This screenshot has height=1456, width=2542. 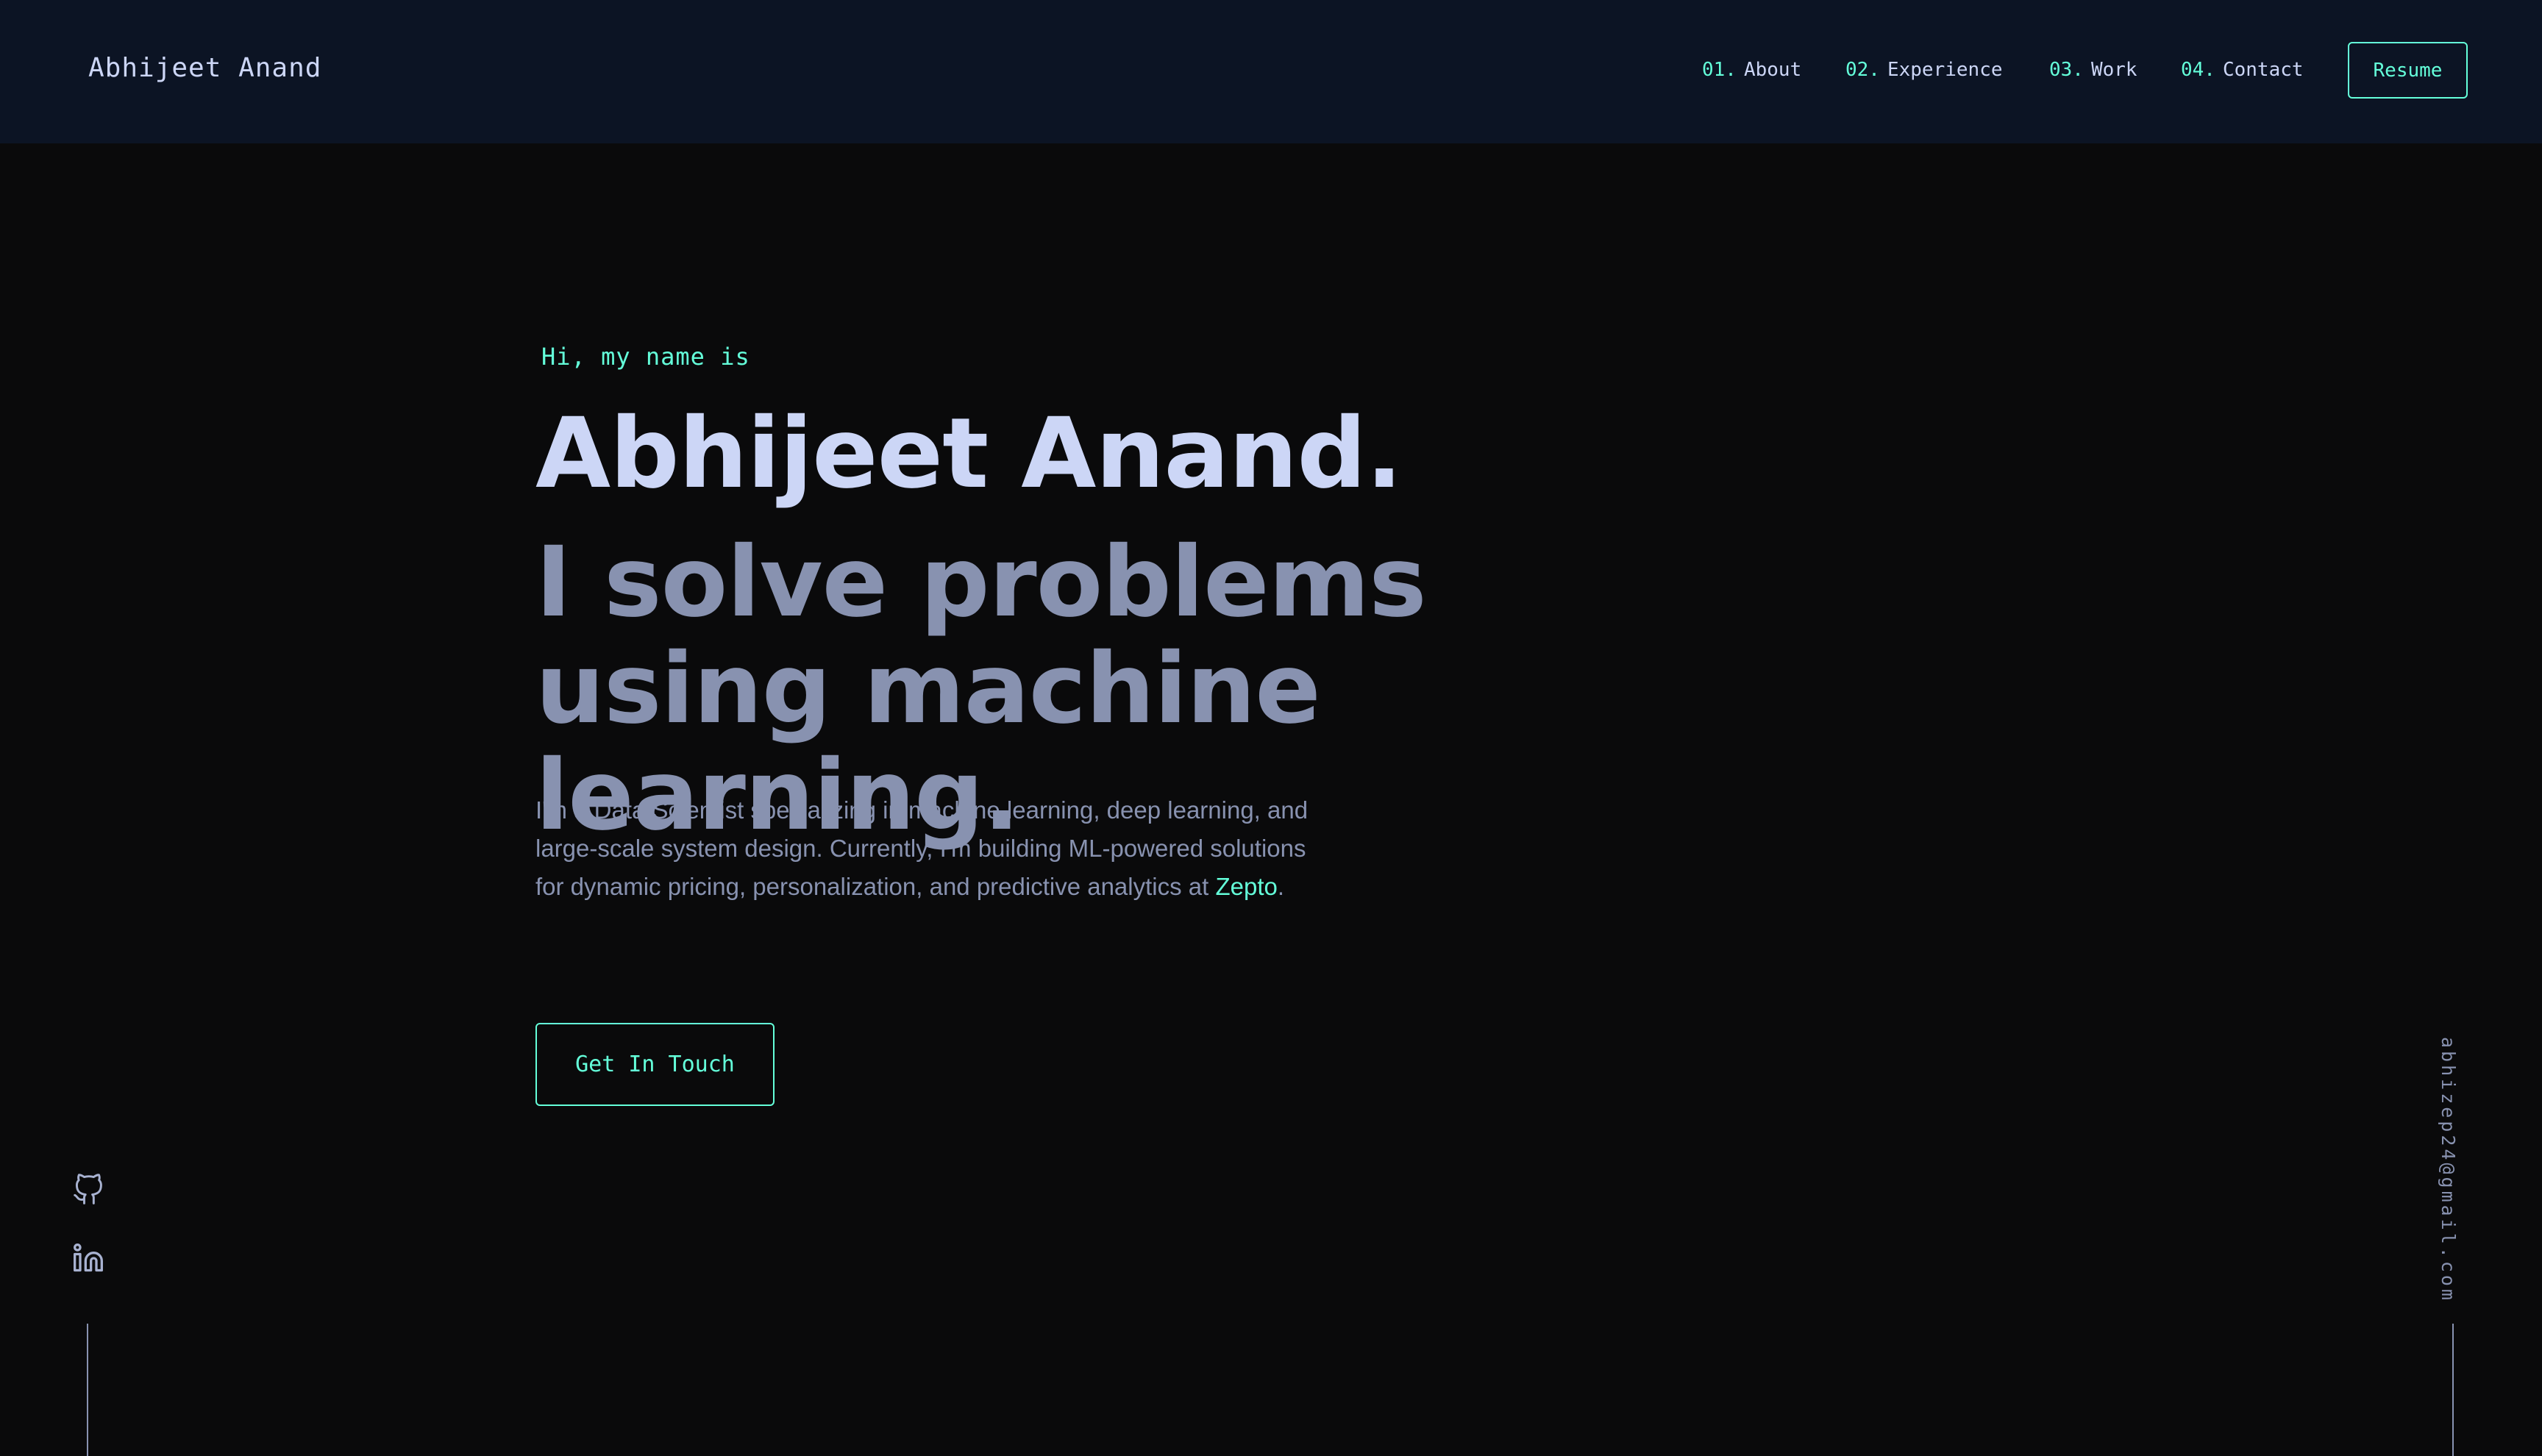 What do you see at coordinates (1246, 886) in the screenshot?
I see `company-link: Zepto` at bounding box center [1246, 886].